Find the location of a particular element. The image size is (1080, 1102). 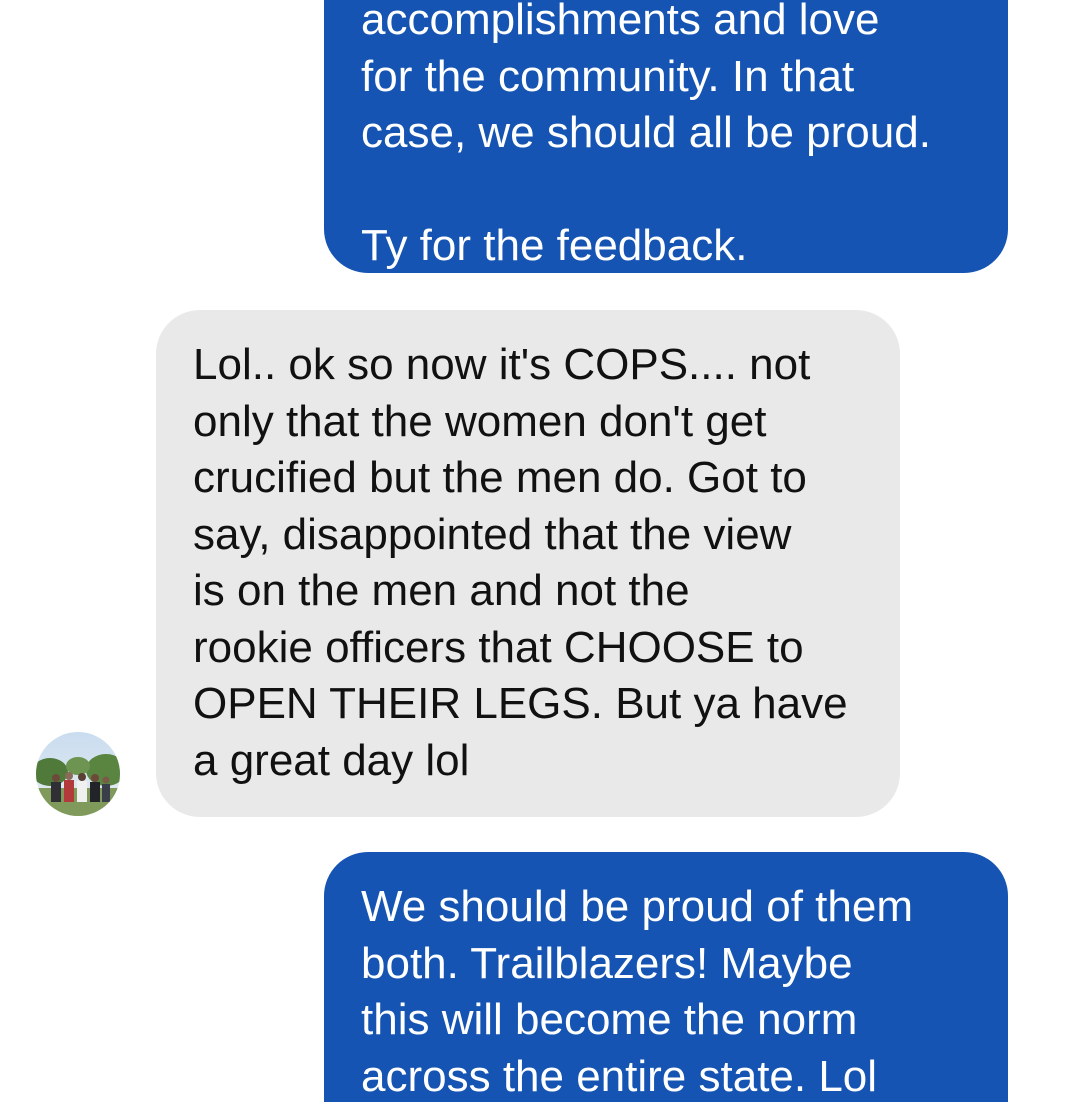

contact-avatar is located at coordinates (78, 774).